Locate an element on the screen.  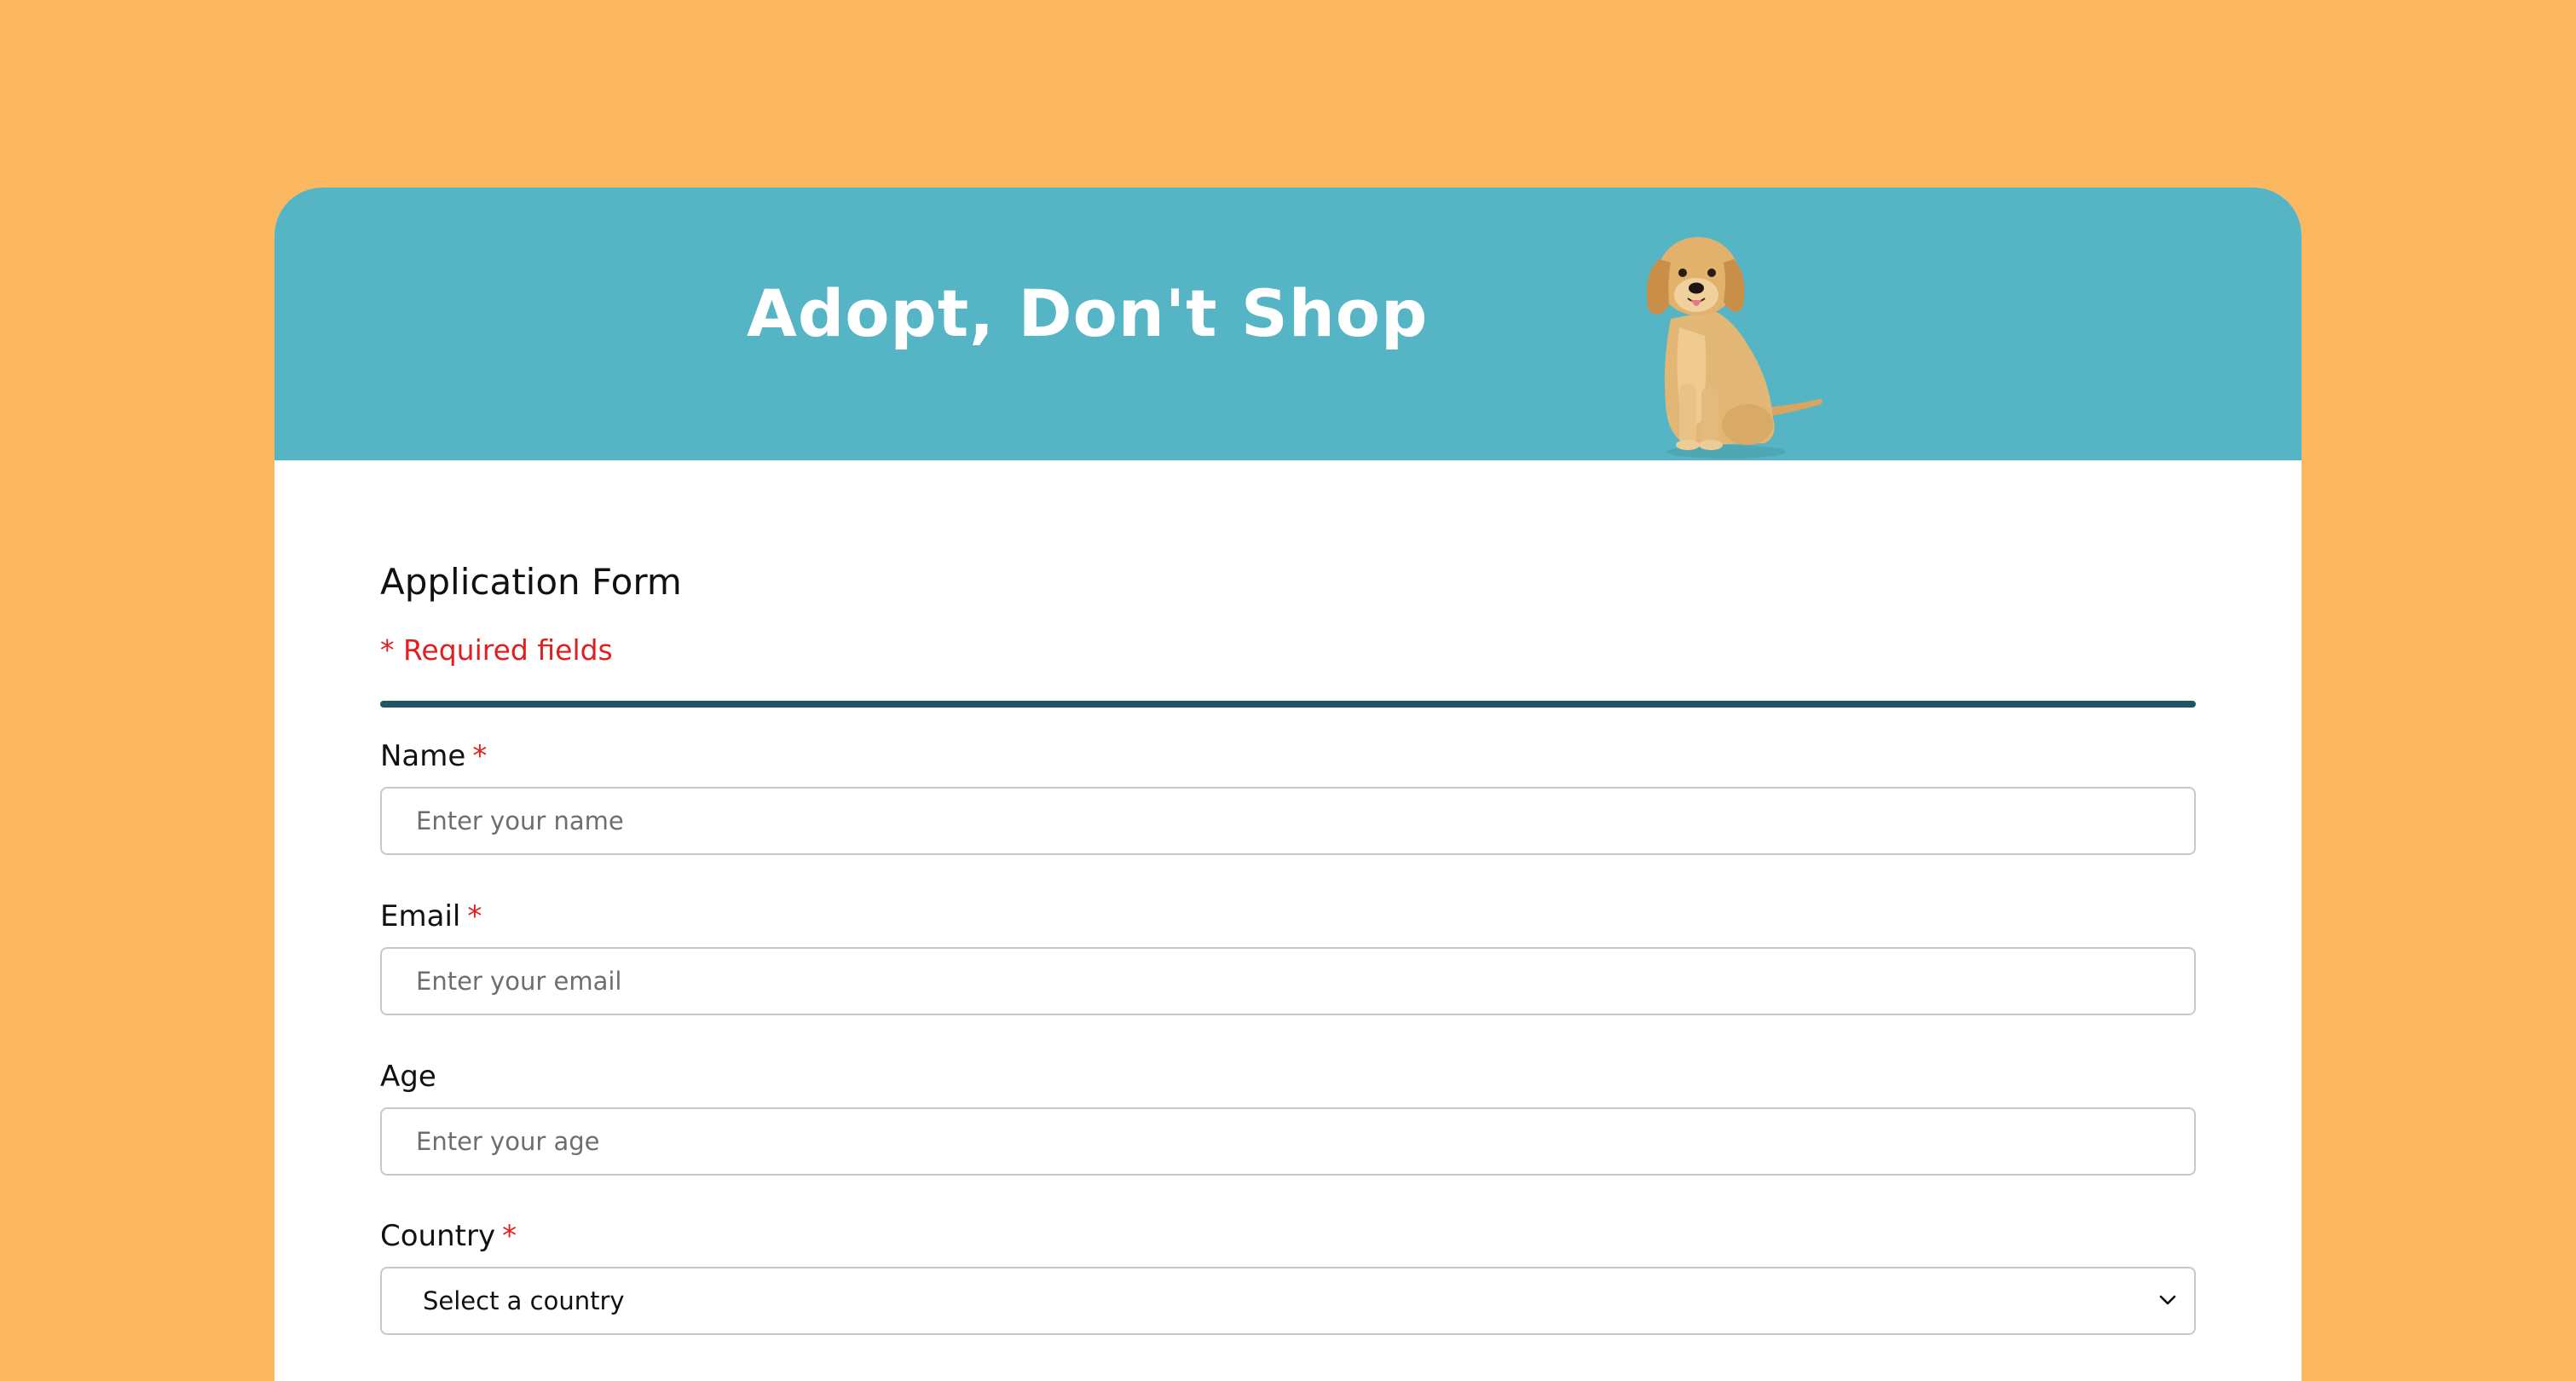
country-label: Country * is located at coordinates (448, 1237).